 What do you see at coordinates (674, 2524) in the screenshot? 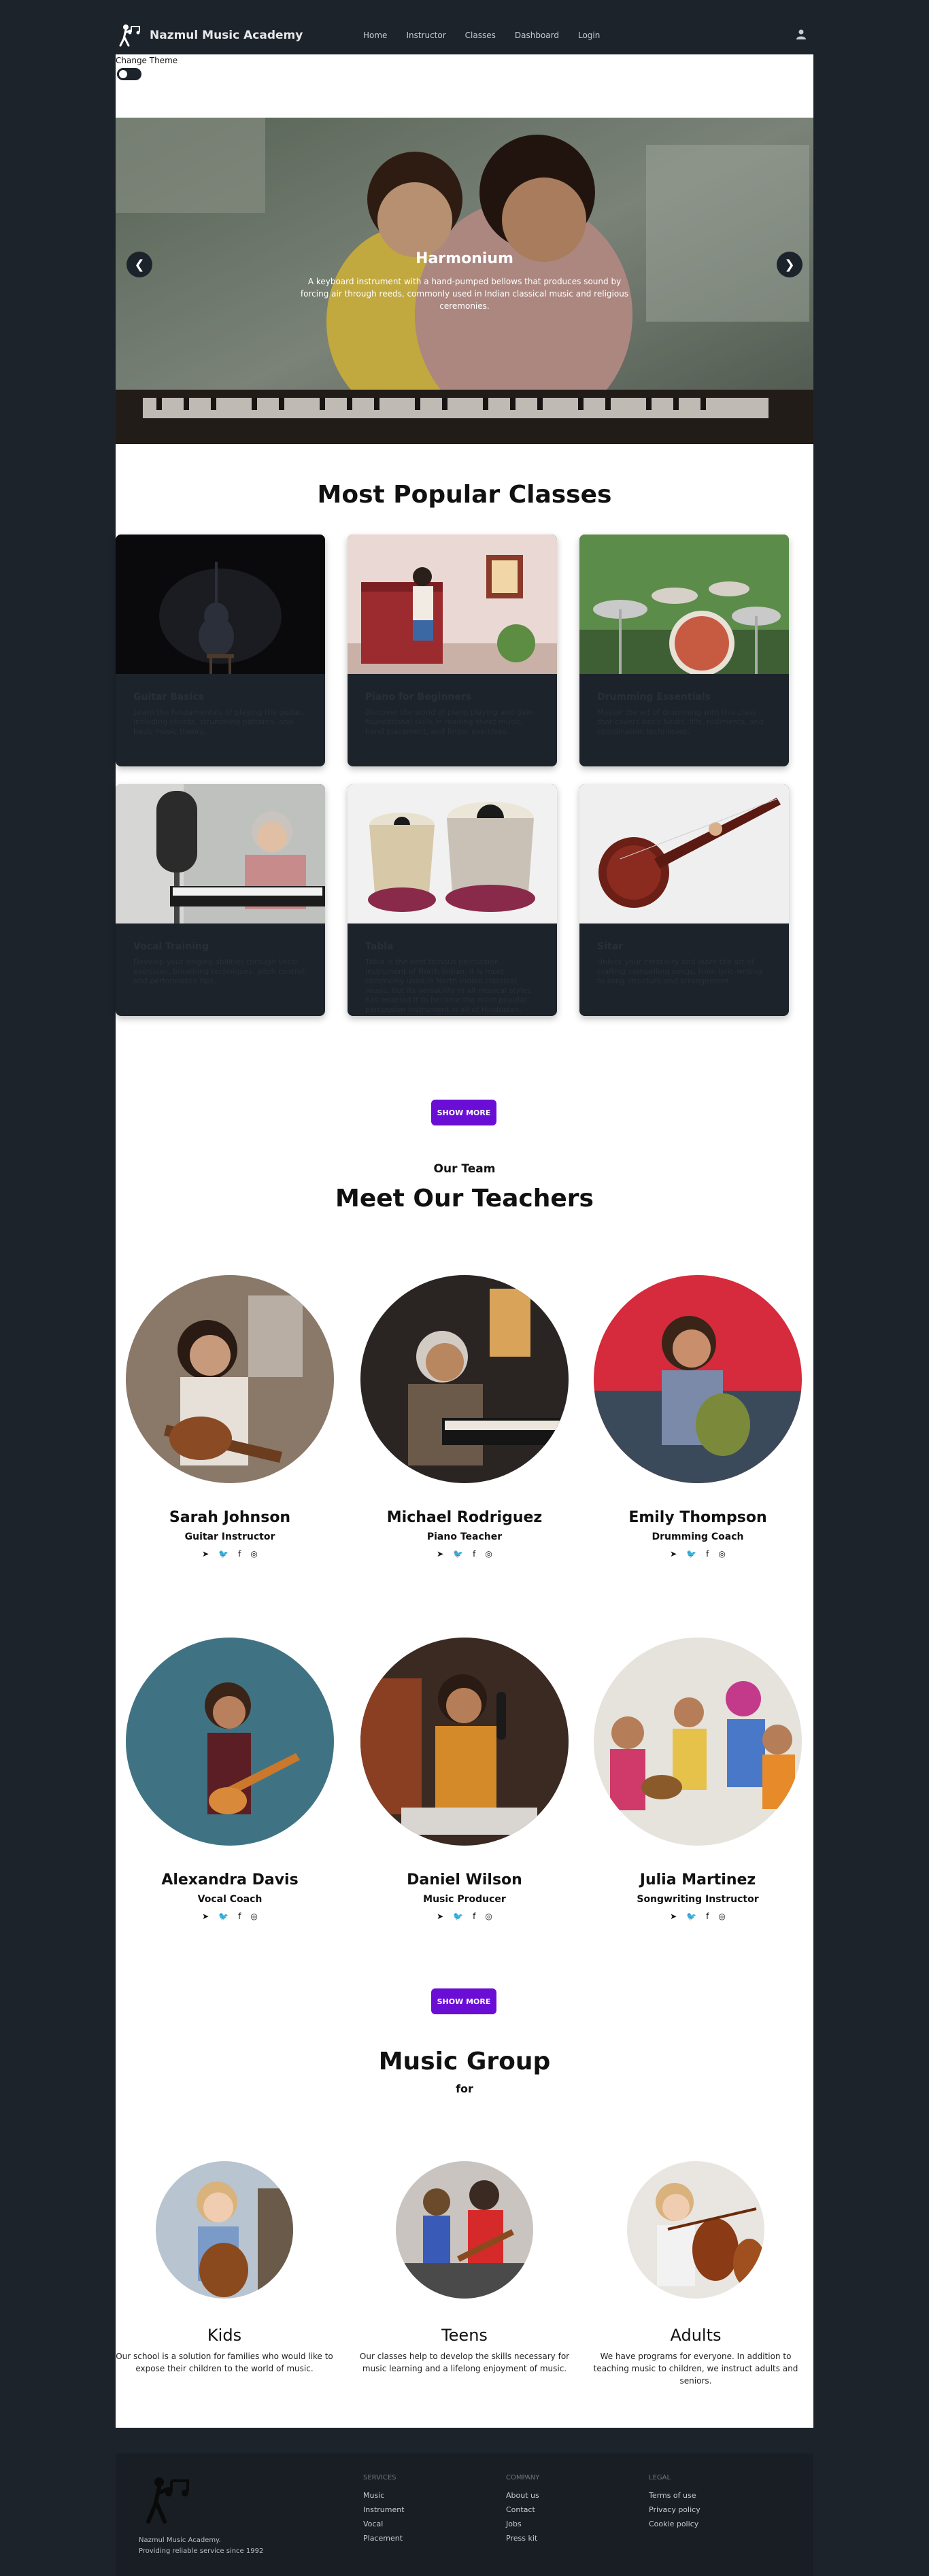
I see `footer-link-cookie: Cookie policy` at bounding box center [674, 2524].